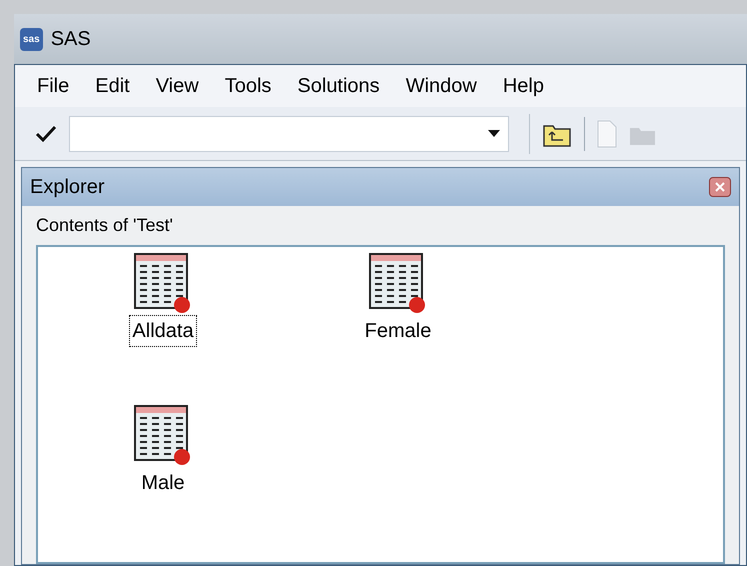  What do you see at coordinates (53, 86) in the screenshot?
I see `menu-item: File` at bounding box center [53, 86].